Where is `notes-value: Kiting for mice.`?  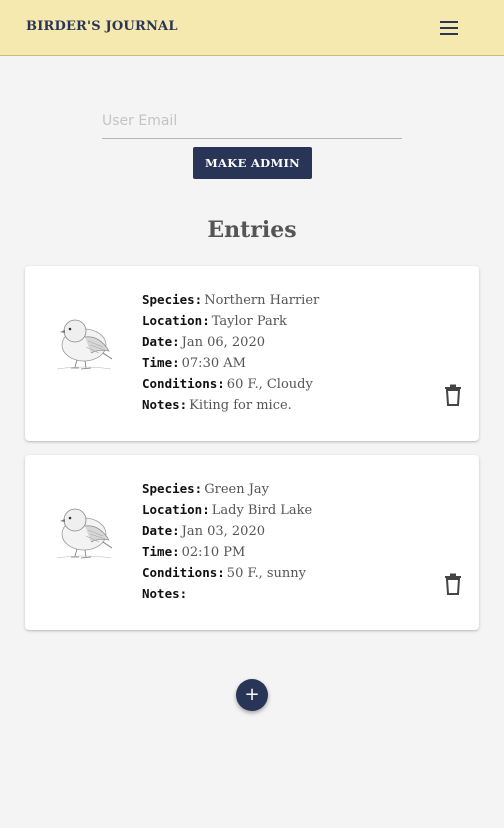 notes-value: Kiting for mice. is located at coordinates (240, 405).